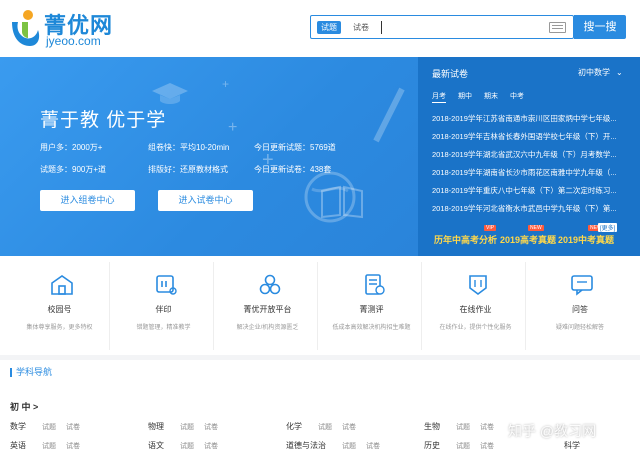 This screenshot has width=640, height=455. I want to click on service-name: 在线作业, so click(475, 309).